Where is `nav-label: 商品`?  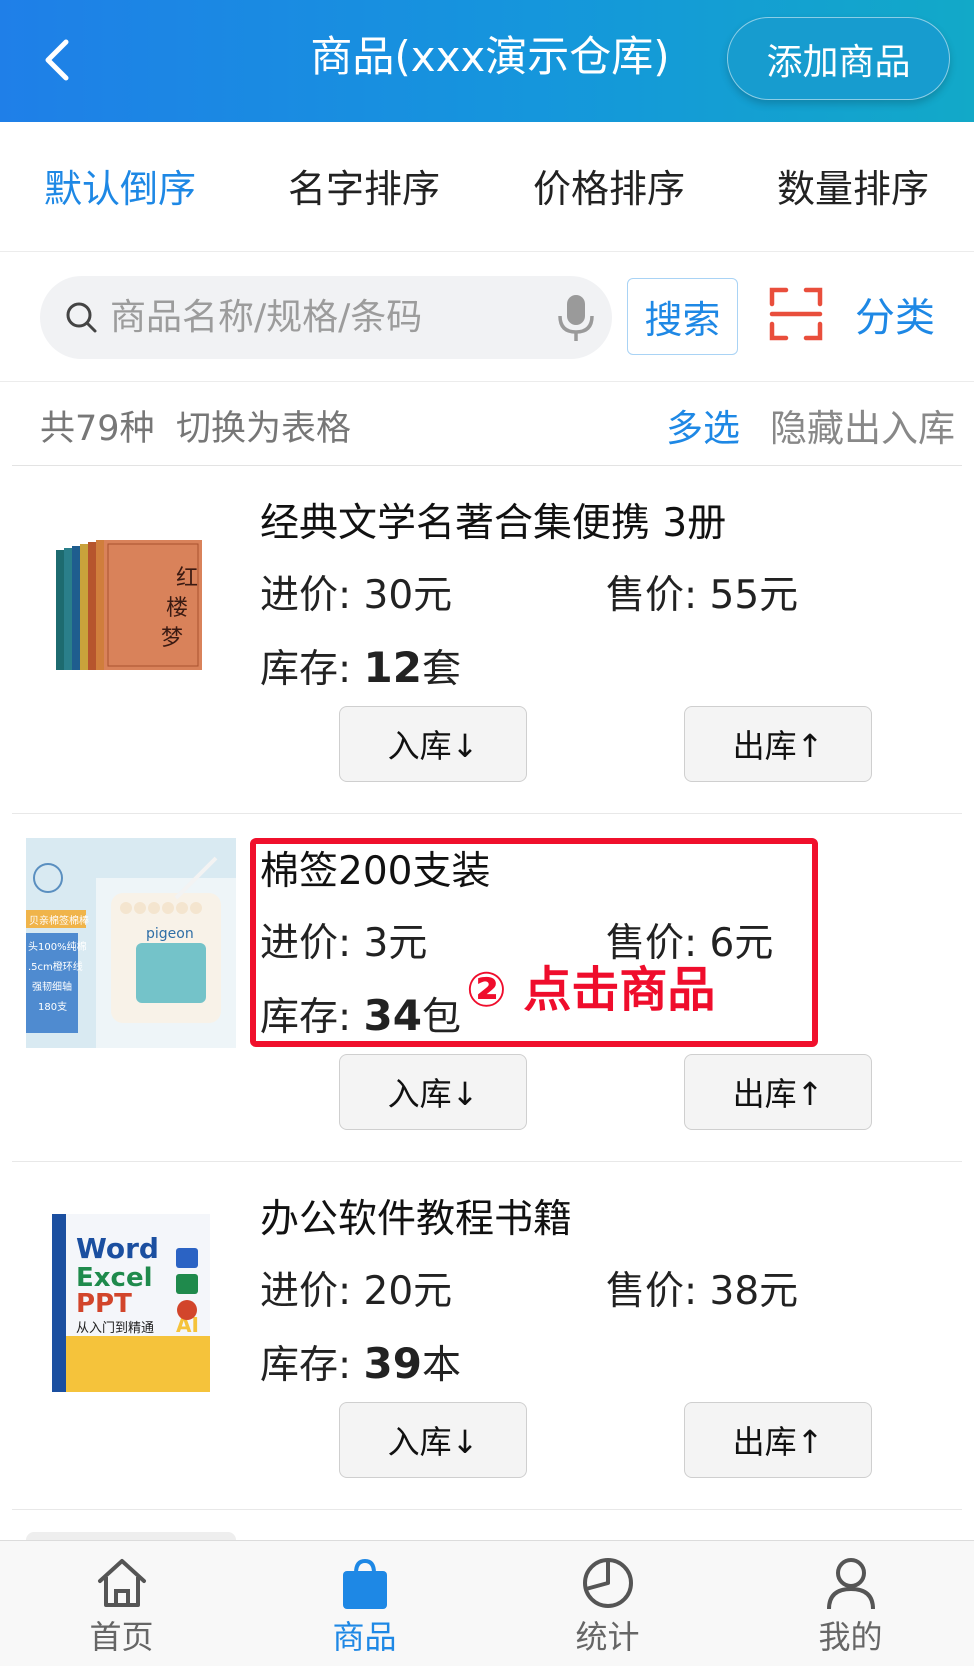
nav-label: 商品 is located at coordinates (364, 1637).